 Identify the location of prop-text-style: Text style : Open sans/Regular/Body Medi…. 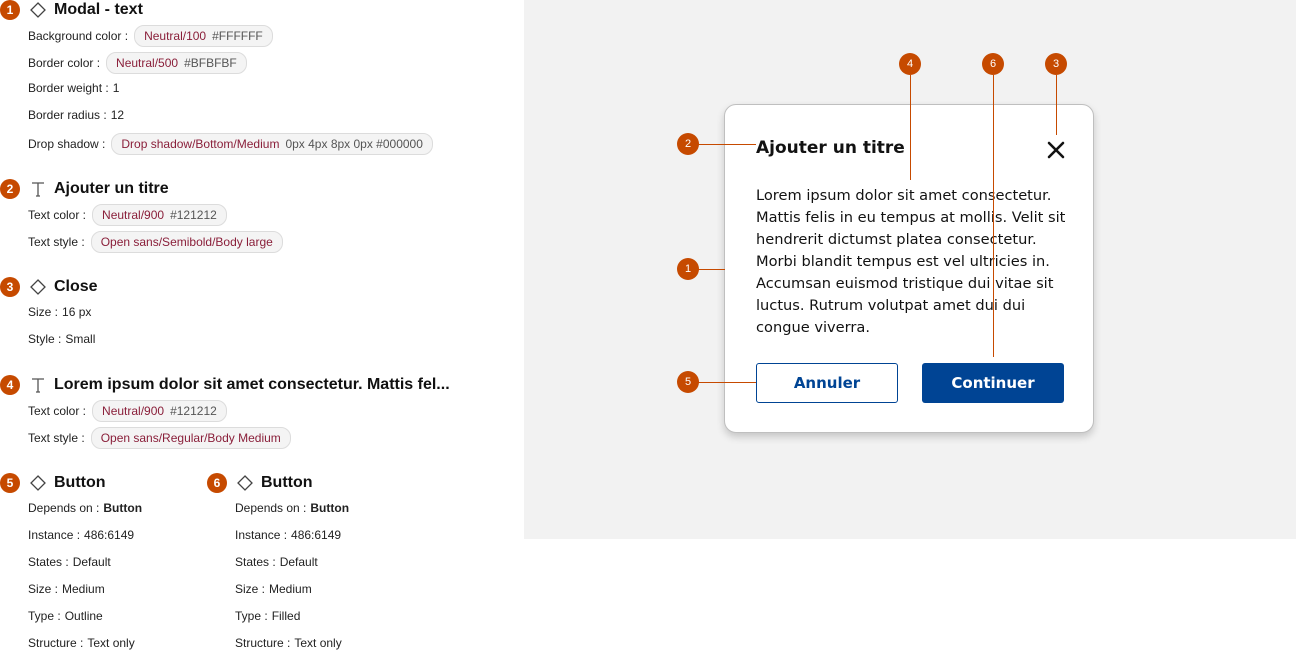
(159, 438).